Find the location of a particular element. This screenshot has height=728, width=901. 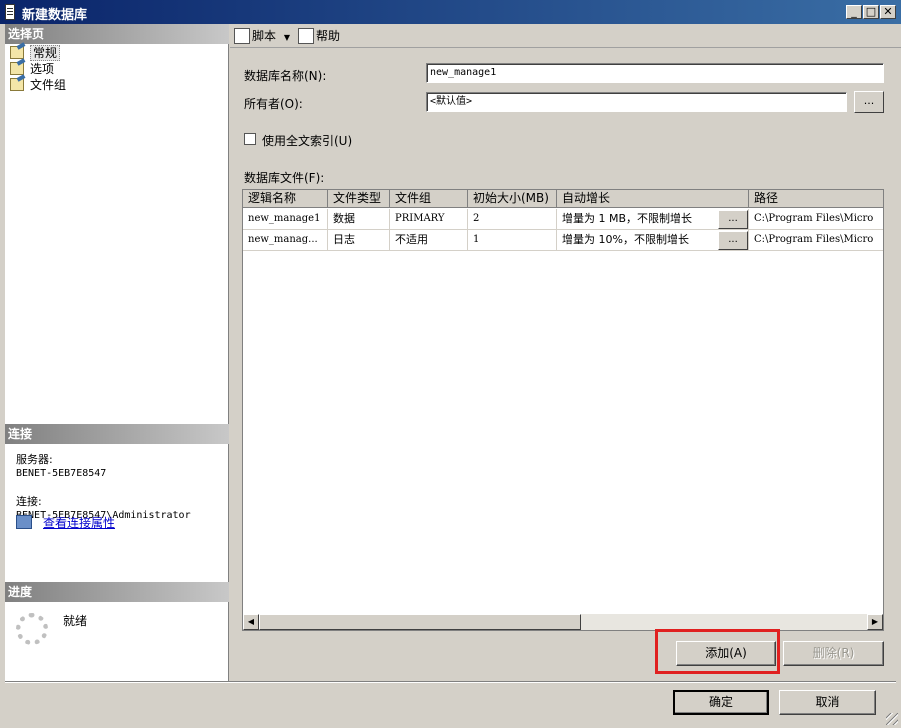

page-item-label: 常规 is located at coordinates (45, 53).